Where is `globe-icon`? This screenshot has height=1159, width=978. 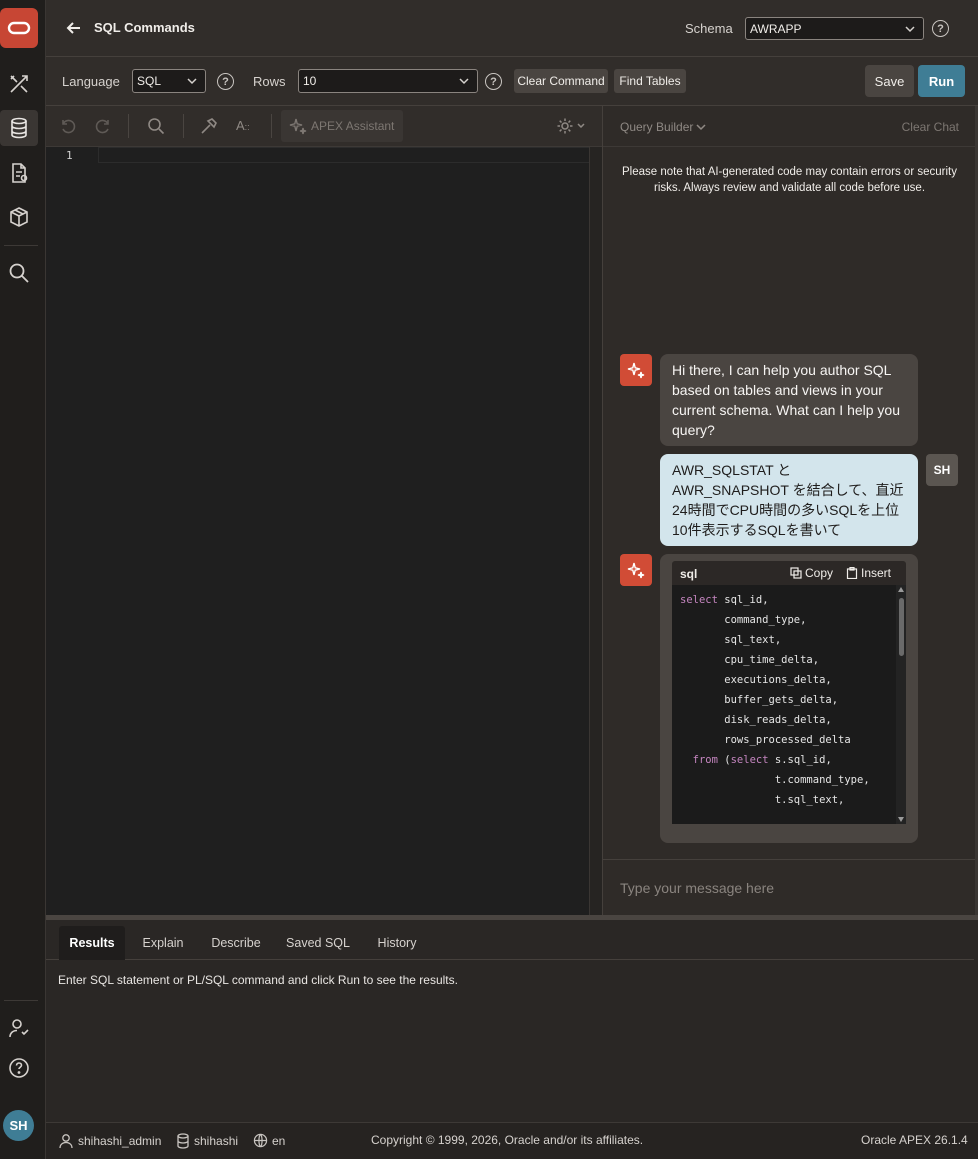 globe-icon is located at coordinates (260, 1140).